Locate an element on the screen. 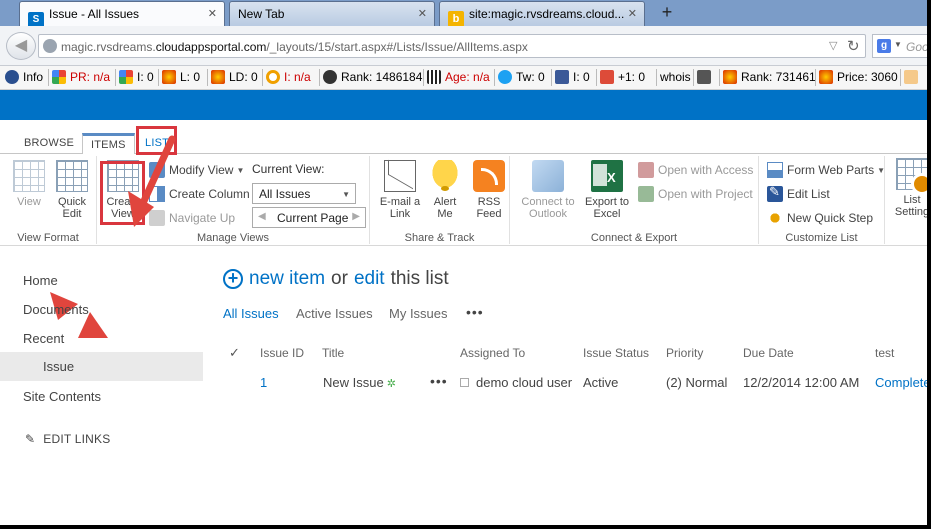 The image size is (931, 529). rss-feed-button: RSS Feed is located at coordinates (489, 190).